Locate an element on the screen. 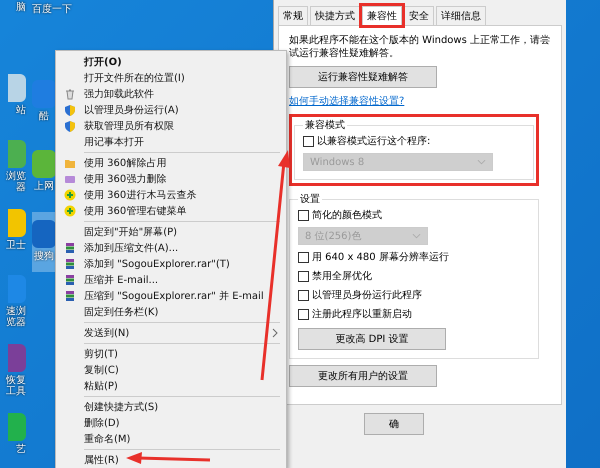  menu-item: 添加到 "SogouExplorer.rar"(T) is located at coordinates (171, 264).